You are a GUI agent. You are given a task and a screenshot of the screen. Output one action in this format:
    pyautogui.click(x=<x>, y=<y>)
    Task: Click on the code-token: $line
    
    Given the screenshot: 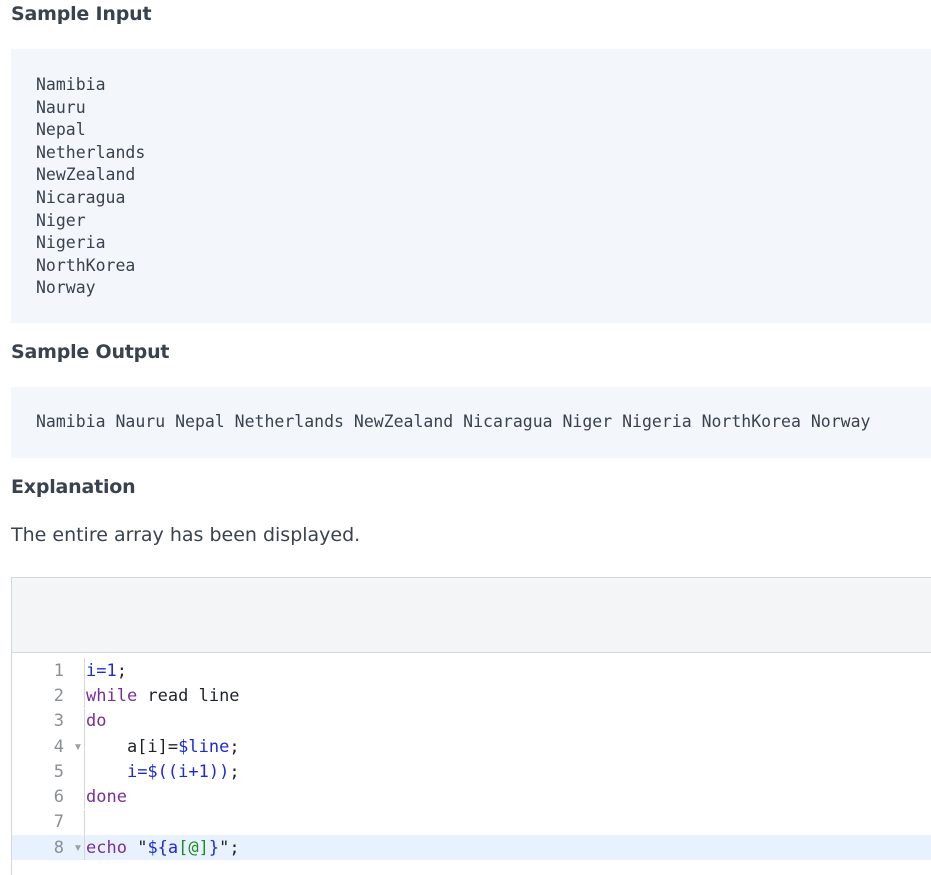 What is the action you would take?
    pyautogui.click(x=204, y=746)
    